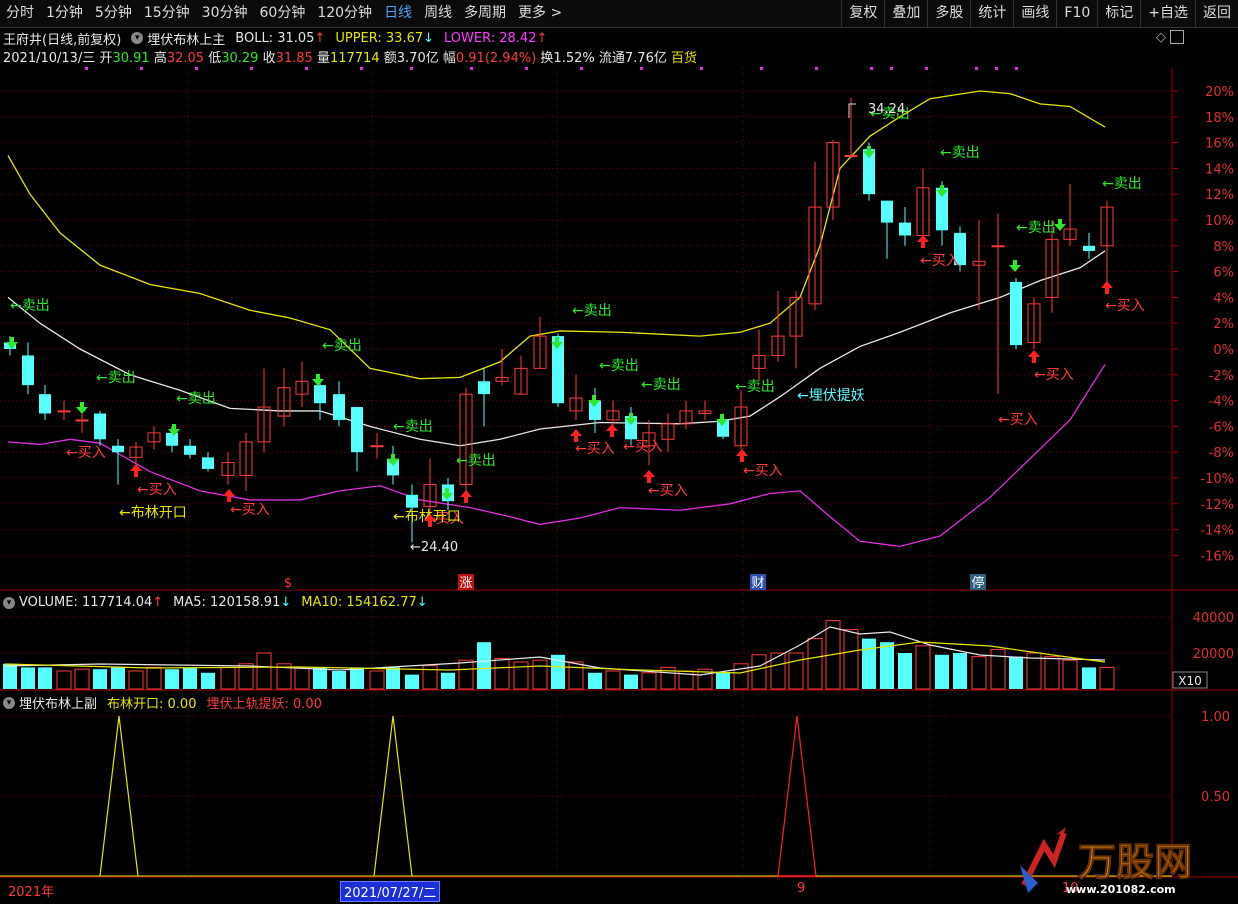  Describe the element at coordinates (1213, 618) in the screenshot. I see `volume-axis-label: 40000` at that location.